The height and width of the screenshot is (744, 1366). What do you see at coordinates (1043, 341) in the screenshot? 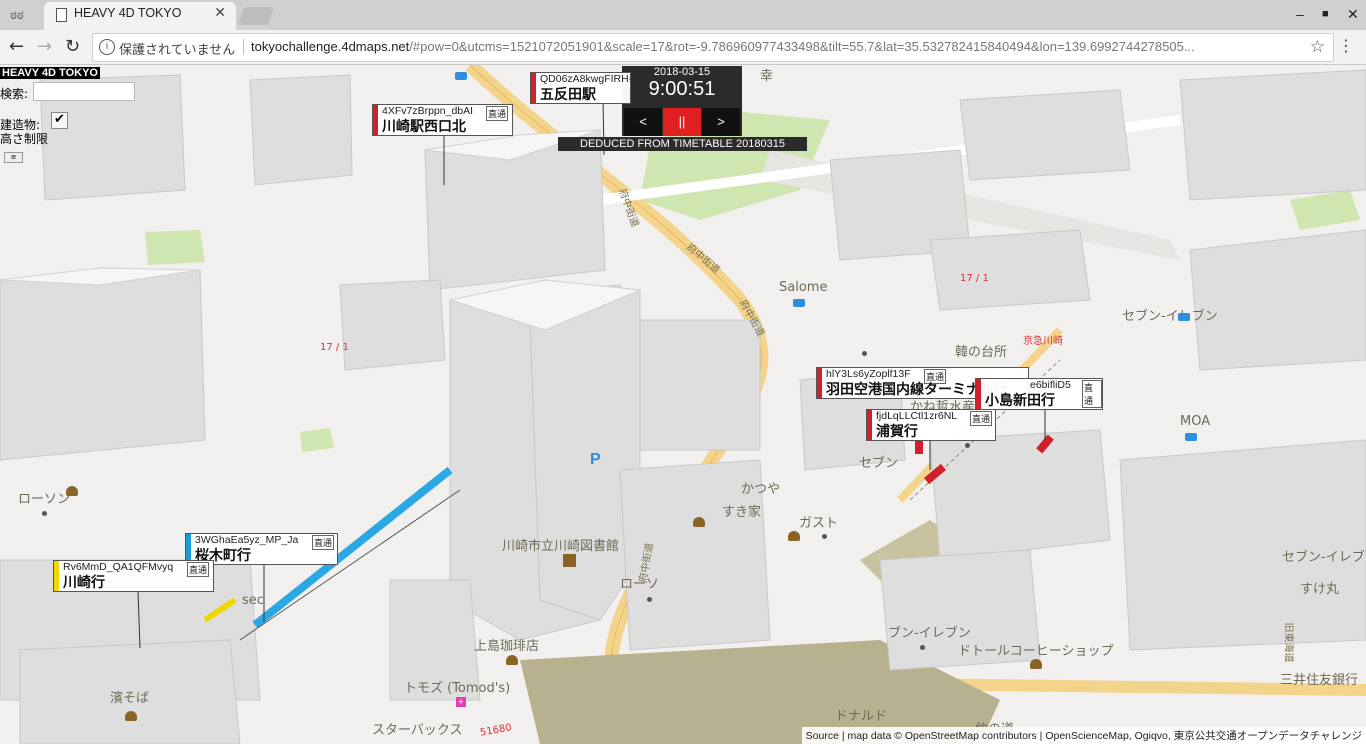
I see `poi-keikyu-kawasaki: 京急川崎` at bounding box center [1043, 341].